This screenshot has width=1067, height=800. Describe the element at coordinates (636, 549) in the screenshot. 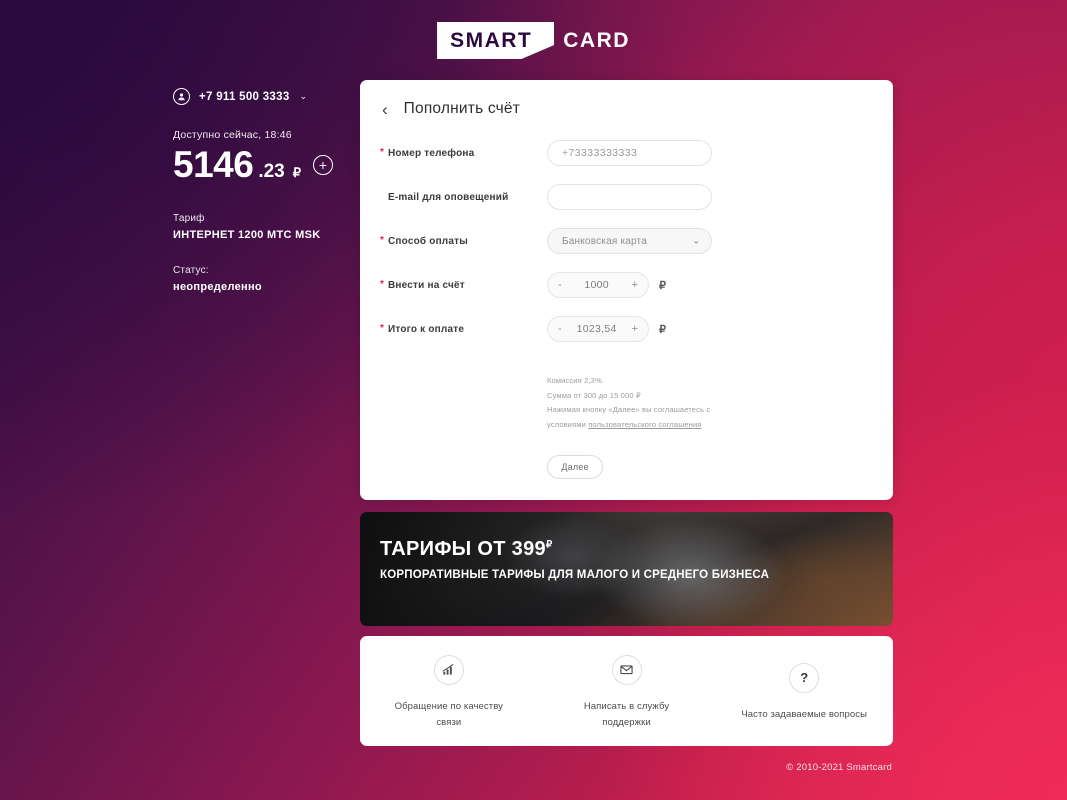

I see `promo-headline: ТАРИФЫ ОТ 399₽` at that location.